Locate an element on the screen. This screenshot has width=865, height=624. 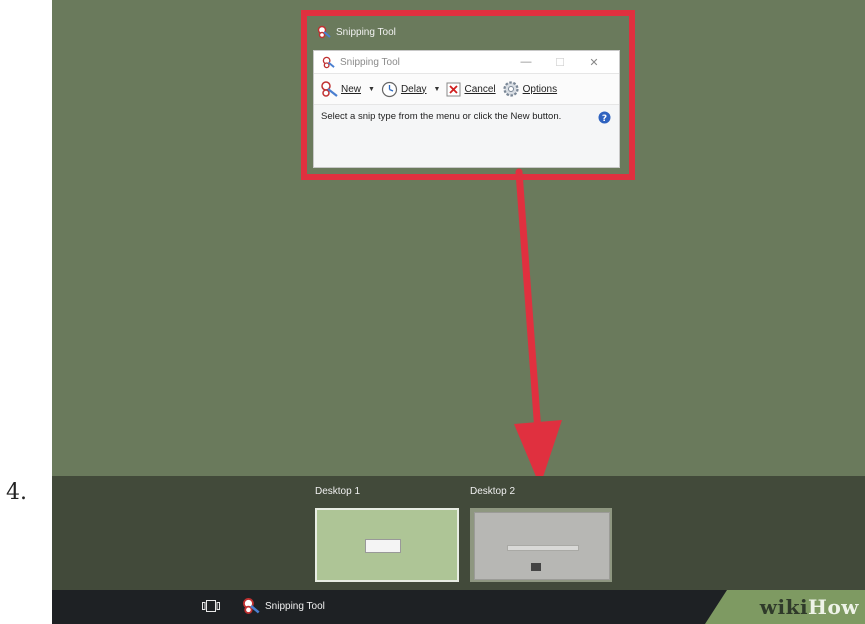
step-number: 4. is located at coordinates (16, 492).